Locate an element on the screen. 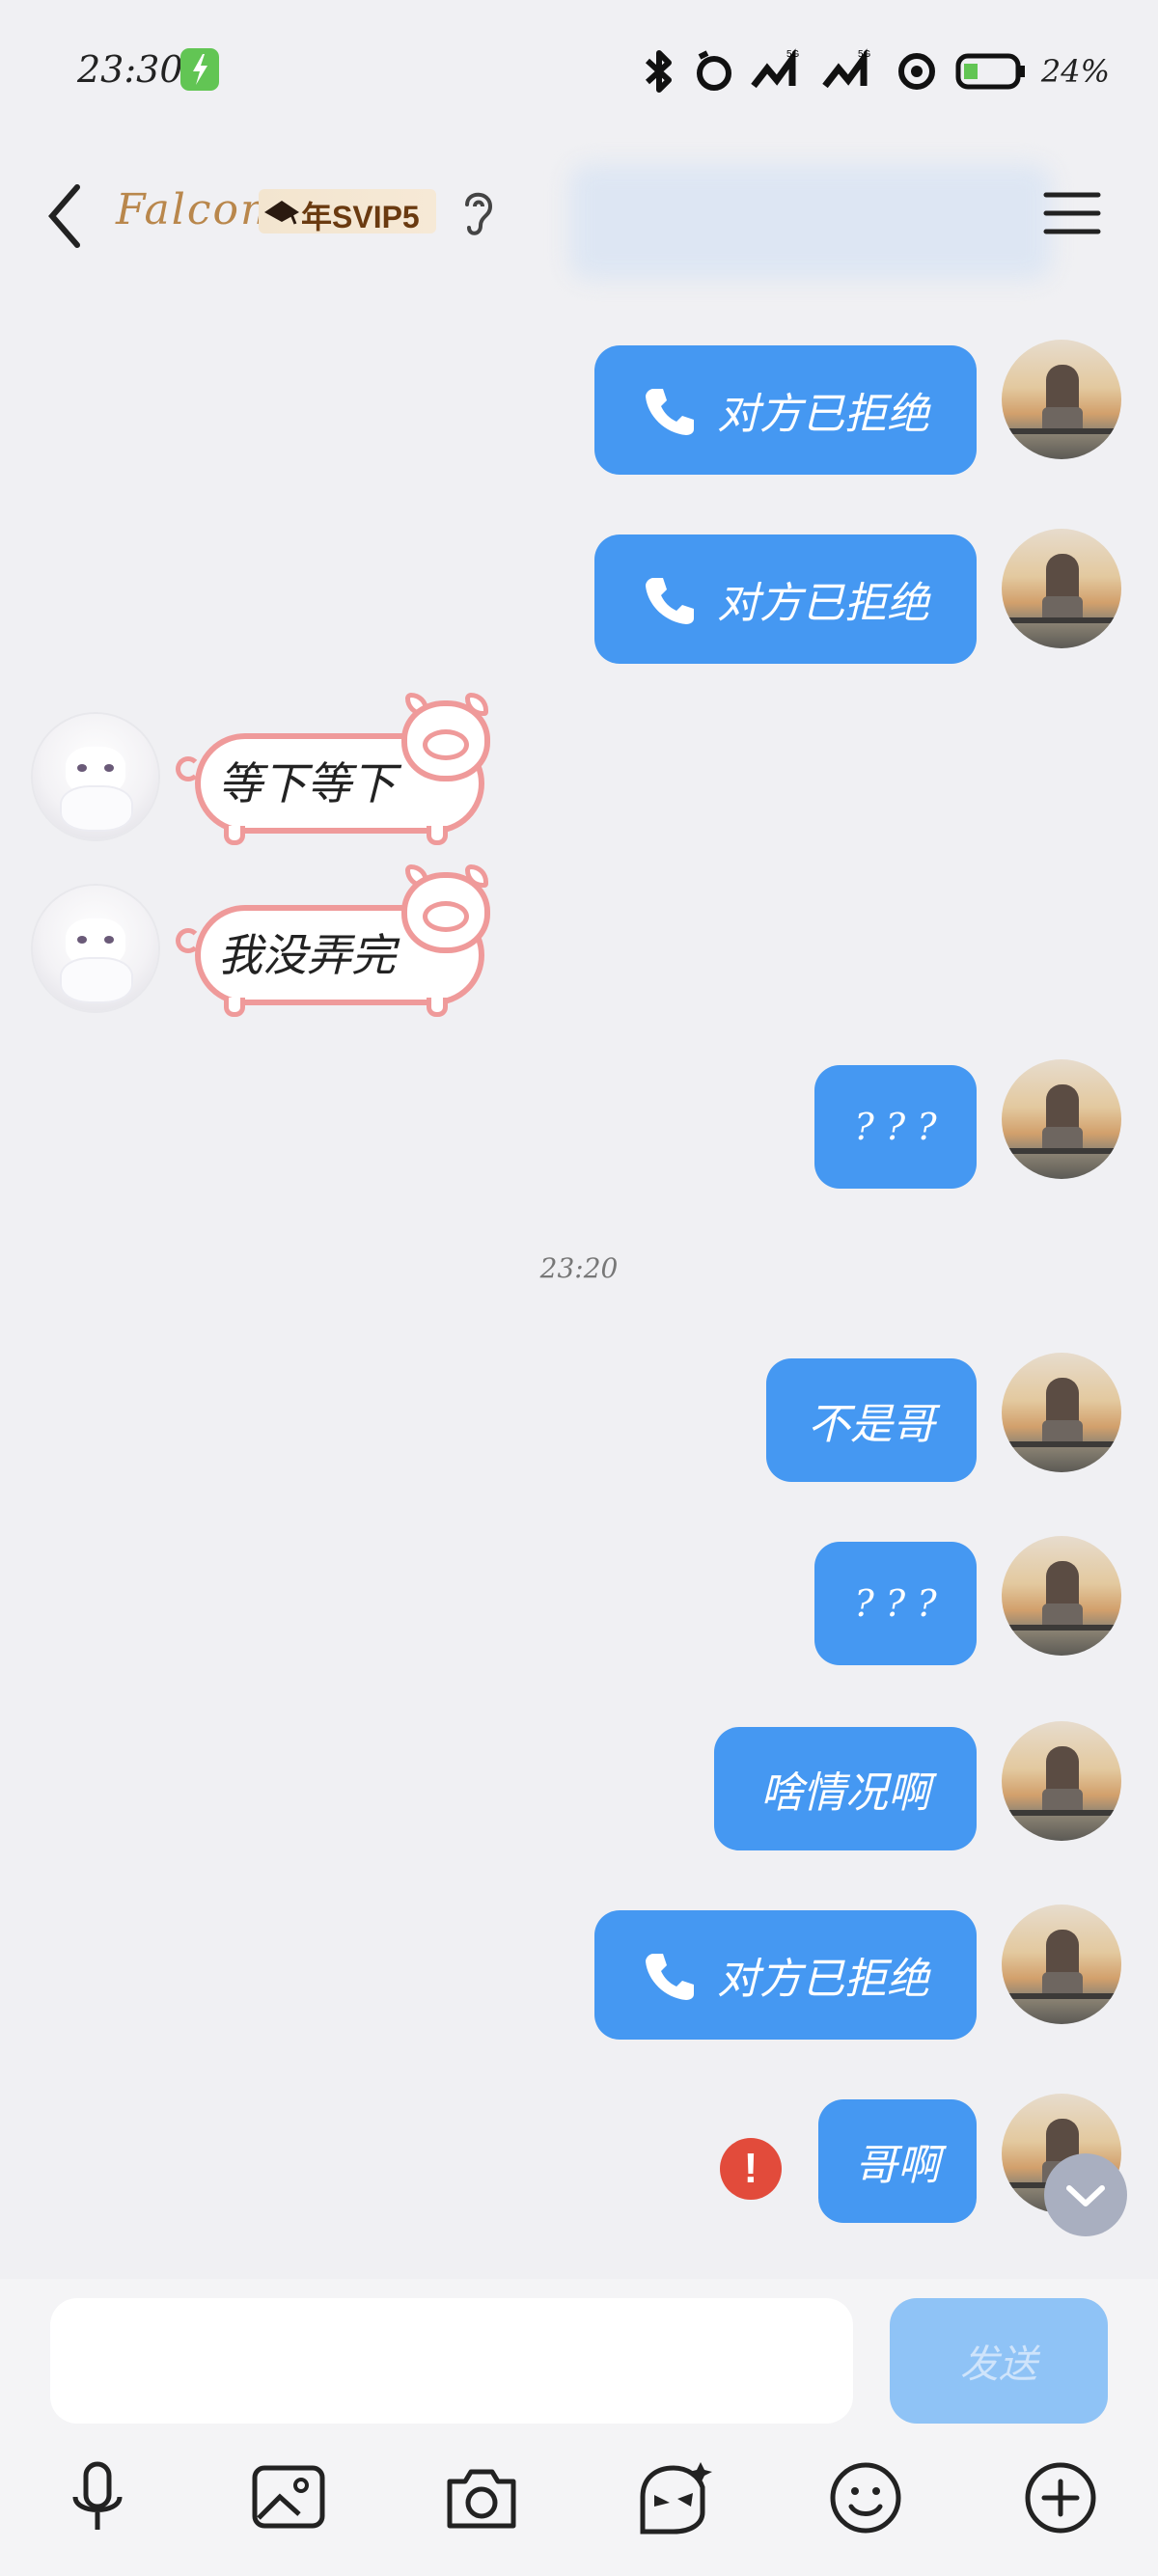 The width and height of the screenshot is (1158, 2576). microphone-icon is located at coordinates (97, 2495).